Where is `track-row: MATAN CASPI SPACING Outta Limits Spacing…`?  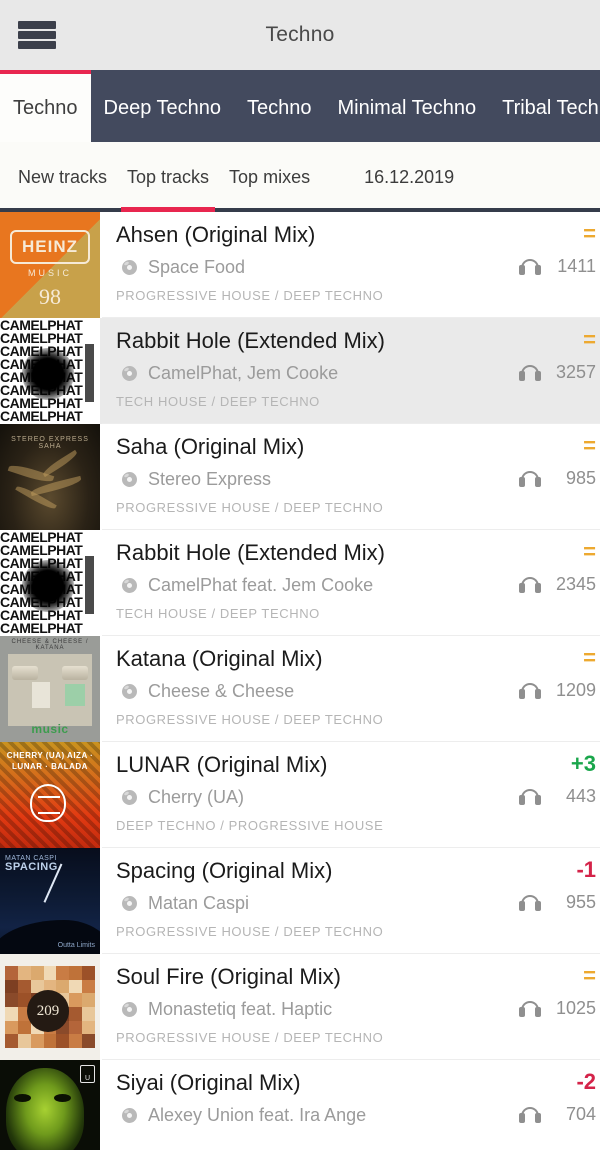 track-row: MATAN CASPI SPACING Outta Limits Spacing… is located at coordinates (300, 901).